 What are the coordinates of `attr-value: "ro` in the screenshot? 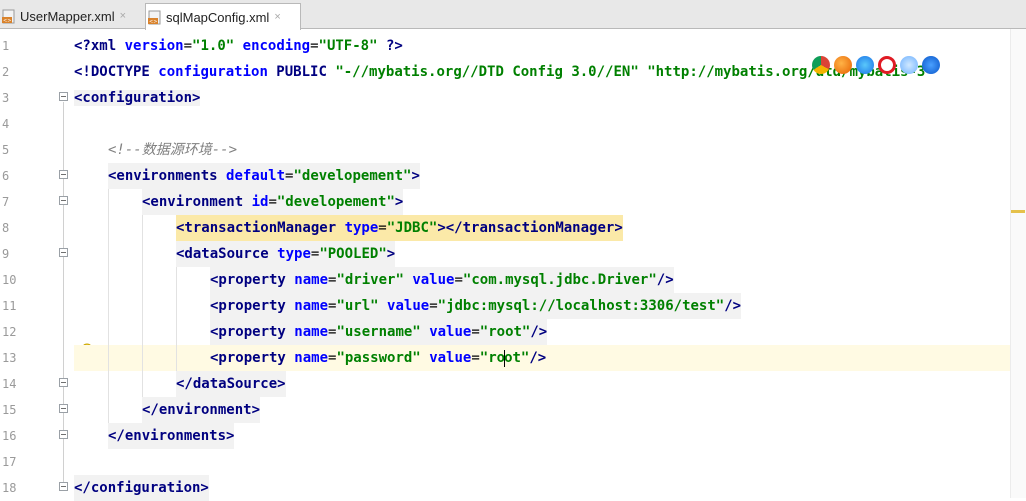 It's located at (492, 358).